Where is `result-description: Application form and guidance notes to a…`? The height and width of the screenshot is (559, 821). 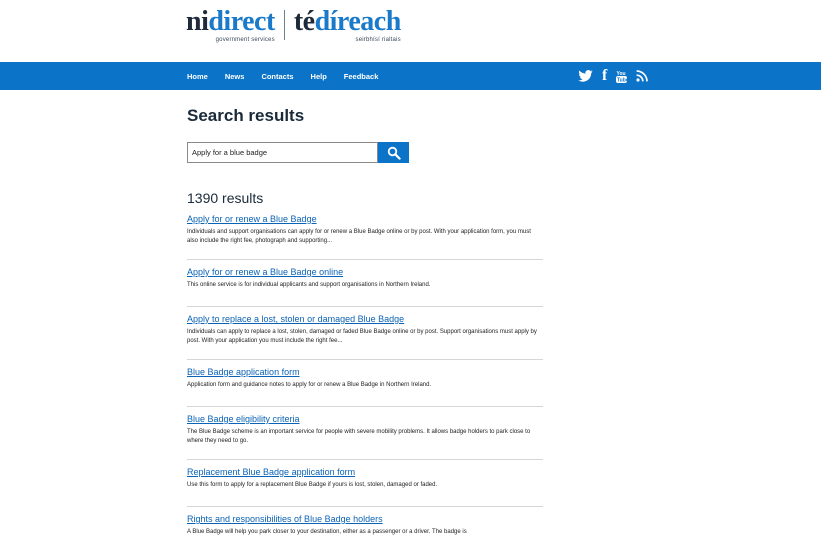 result-description: Application form and guidance notes to a… is located at coordinates (309, 385).